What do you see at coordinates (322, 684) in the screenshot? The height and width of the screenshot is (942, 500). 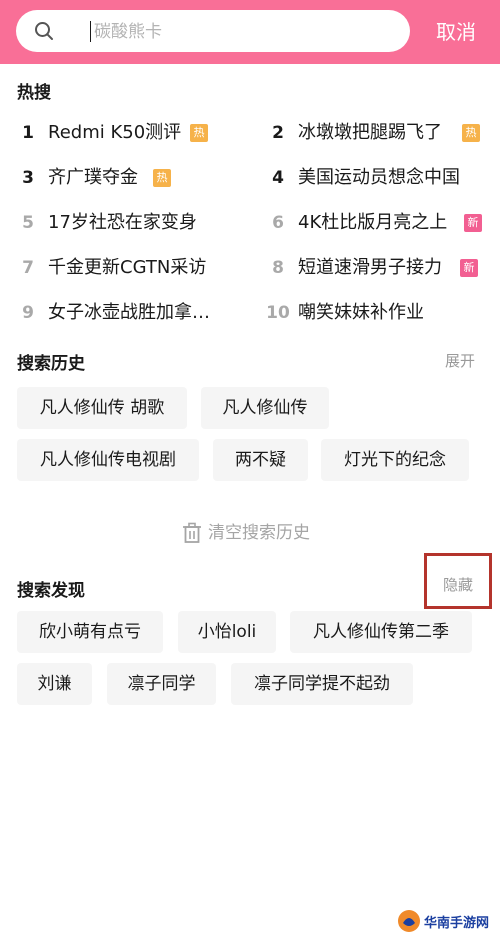 I see `discover-chip: 凛子同学提不起劲` at bounding box center [322, 684].